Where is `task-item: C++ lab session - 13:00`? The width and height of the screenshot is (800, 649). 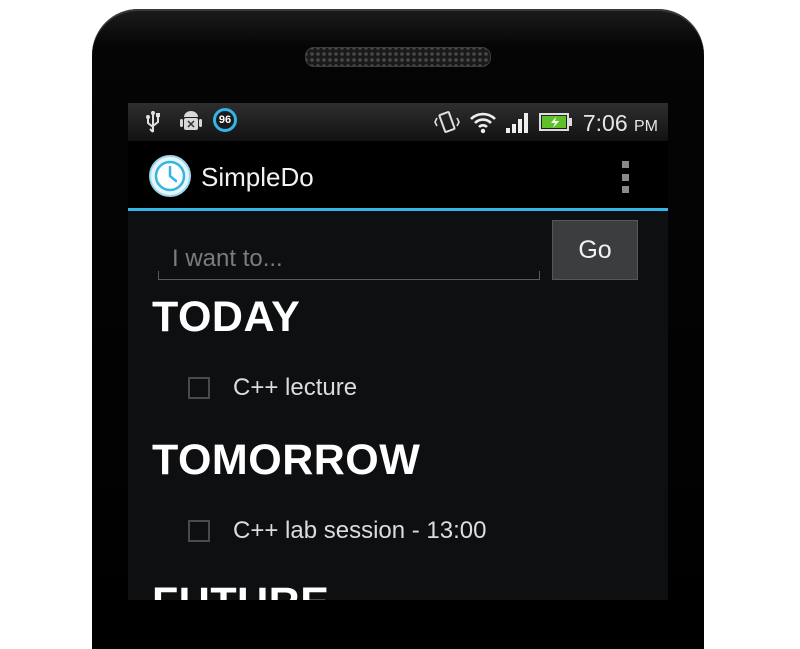 task-item: C++ lab session - 13:00 is located at coordinates (337, 530).